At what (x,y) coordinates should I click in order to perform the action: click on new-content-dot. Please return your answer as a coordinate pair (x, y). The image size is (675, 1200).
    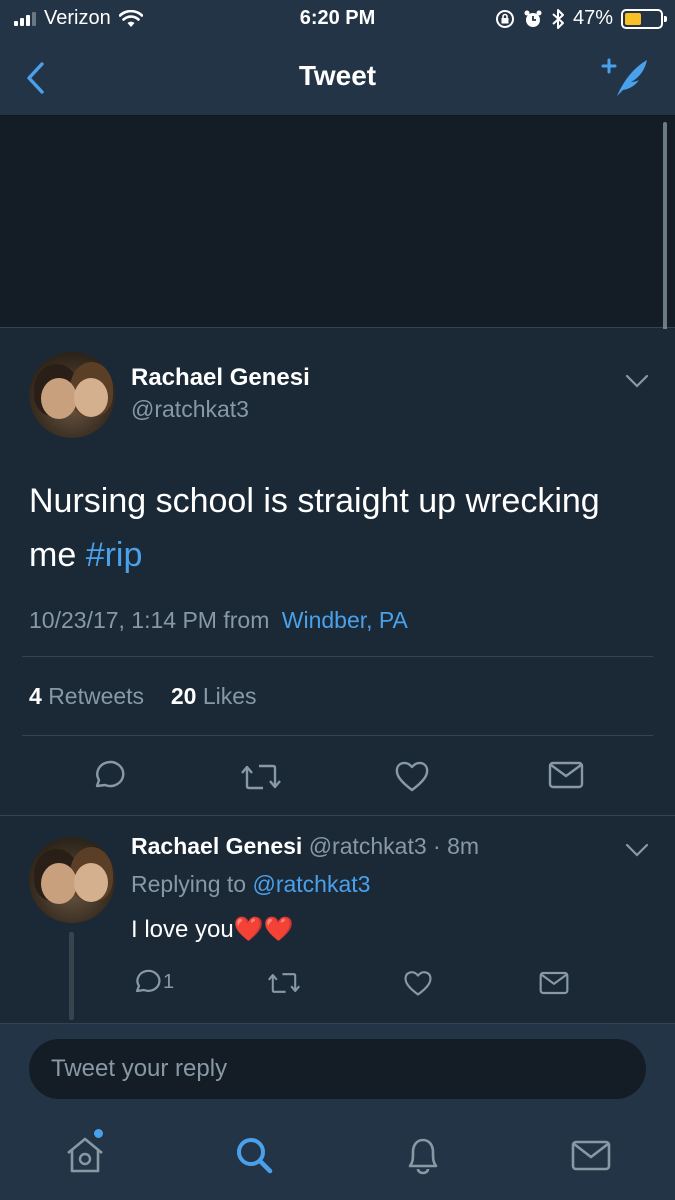
    Looking at the image, I should click on (98, 1133).